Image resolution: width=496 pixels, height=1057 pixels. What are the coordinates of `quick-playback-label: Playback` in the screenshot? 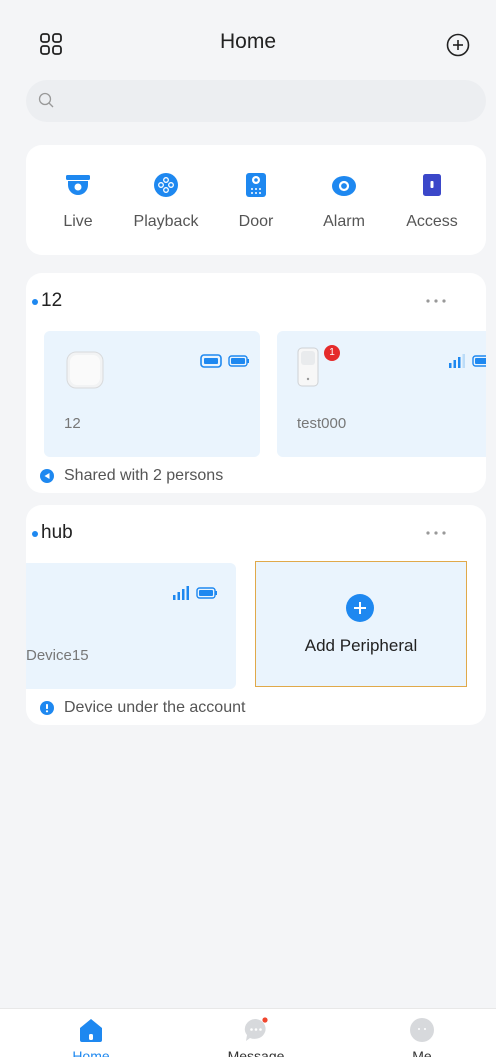 It's located at (166, 221).